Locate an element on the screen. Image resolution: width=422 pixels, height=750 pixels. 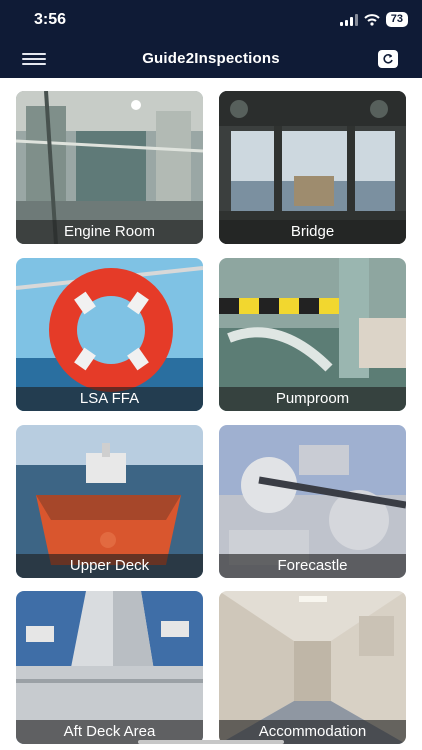
tile-upper-deck: Upper Deck is located at coordinates (109, 501).